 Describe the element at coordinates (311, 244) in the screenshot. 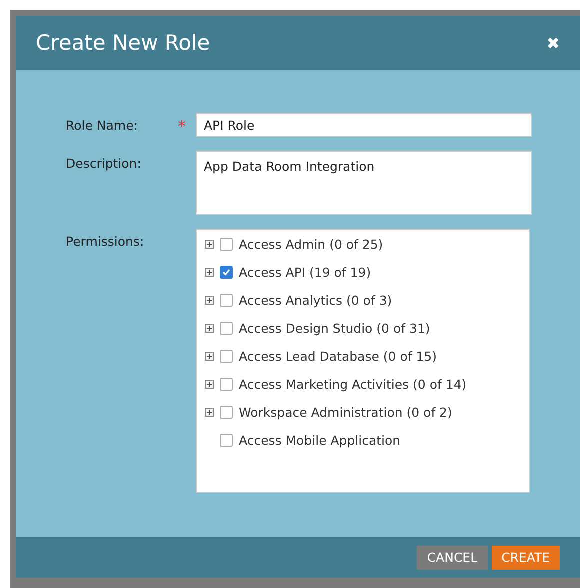

I see `permission-label: Access Admin (0 of 25)` at that location.